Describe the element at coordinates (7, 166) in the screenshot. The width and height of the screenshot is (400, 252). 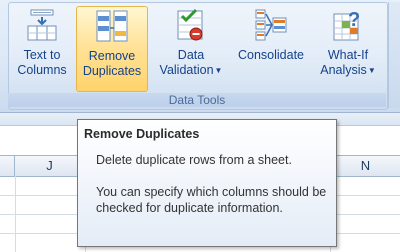
I see `column-header-partial` at that location.